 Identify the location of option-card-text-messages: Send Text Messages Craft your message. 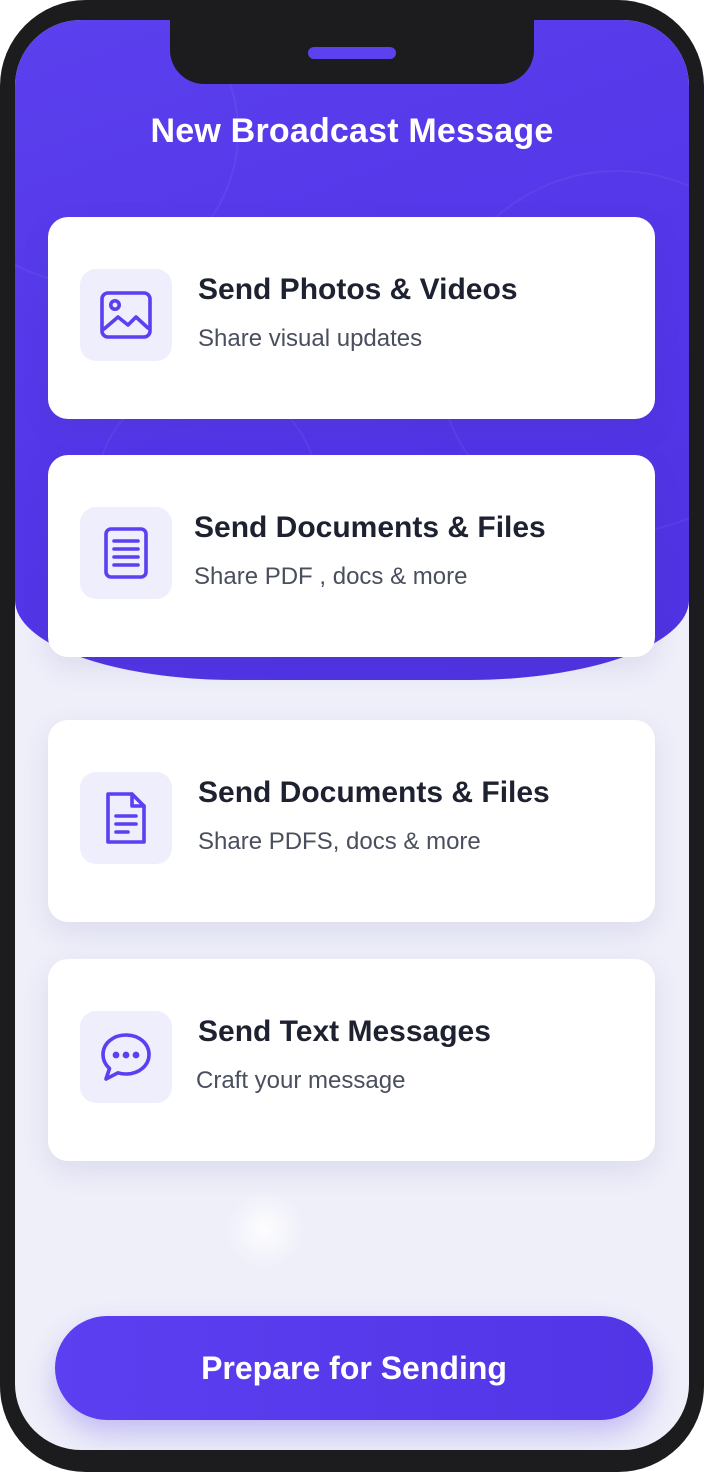
(351, 1060).